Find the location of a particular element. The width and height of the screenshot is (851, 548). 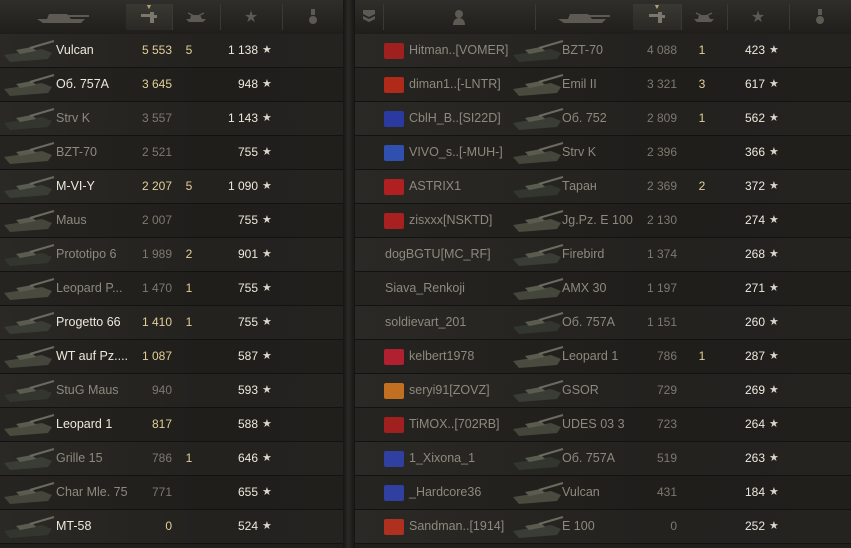

platoon-column-header is located at coordinates (369, 17).